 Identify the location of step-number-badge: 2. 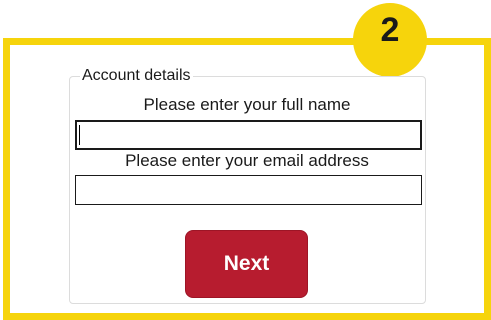
(390, 40).